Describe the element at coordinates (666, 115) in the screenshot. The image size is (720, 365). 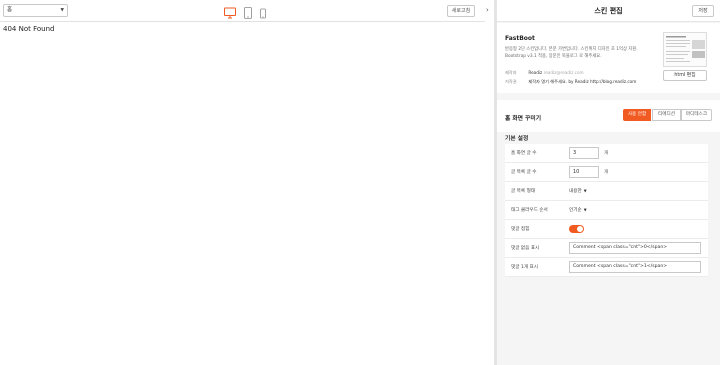
I see `tab-edition: 티에디션` at that location.